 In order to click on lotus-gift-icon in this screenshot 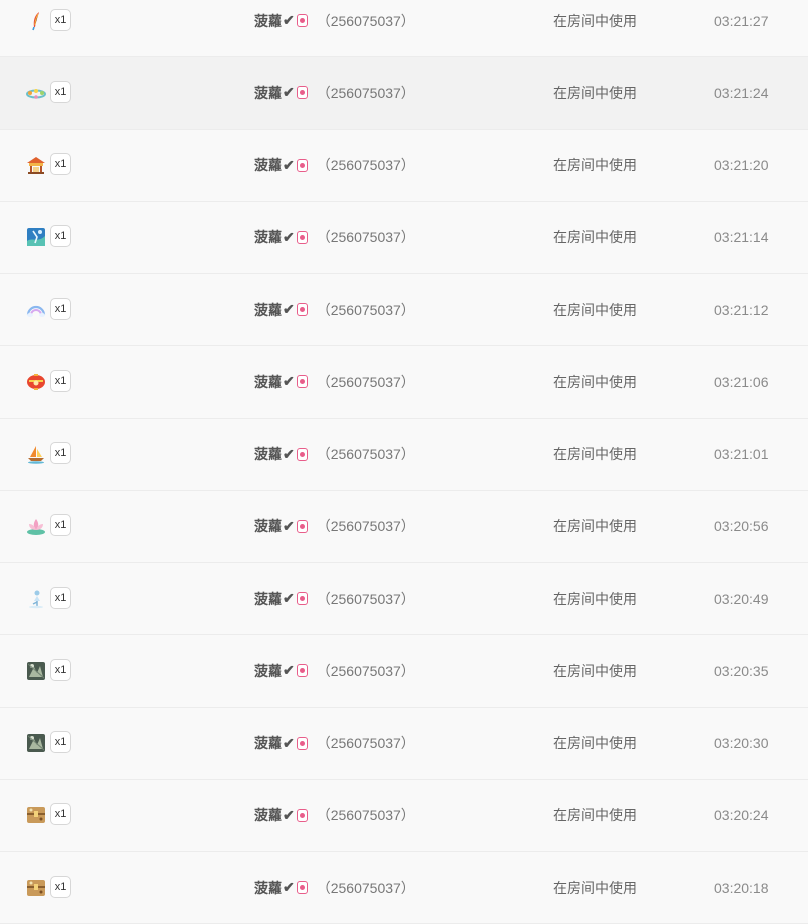, I will do `click(36, 526)`.